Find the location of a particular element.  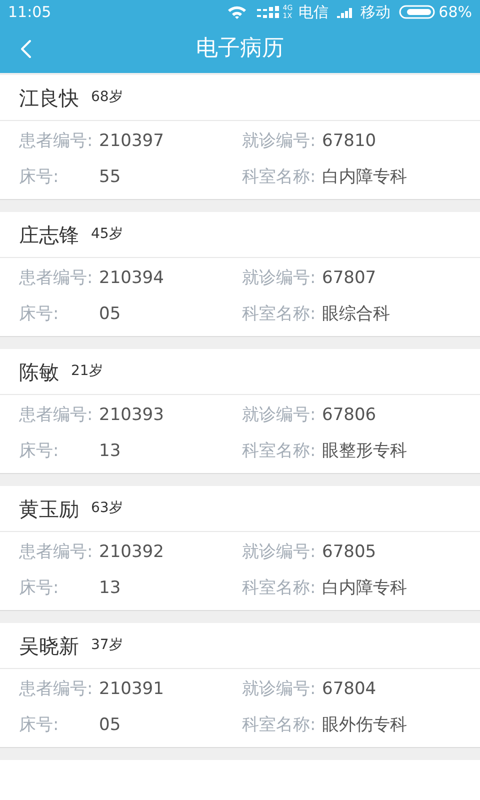

field-value: 210394 is located at coordinates (131, 278).